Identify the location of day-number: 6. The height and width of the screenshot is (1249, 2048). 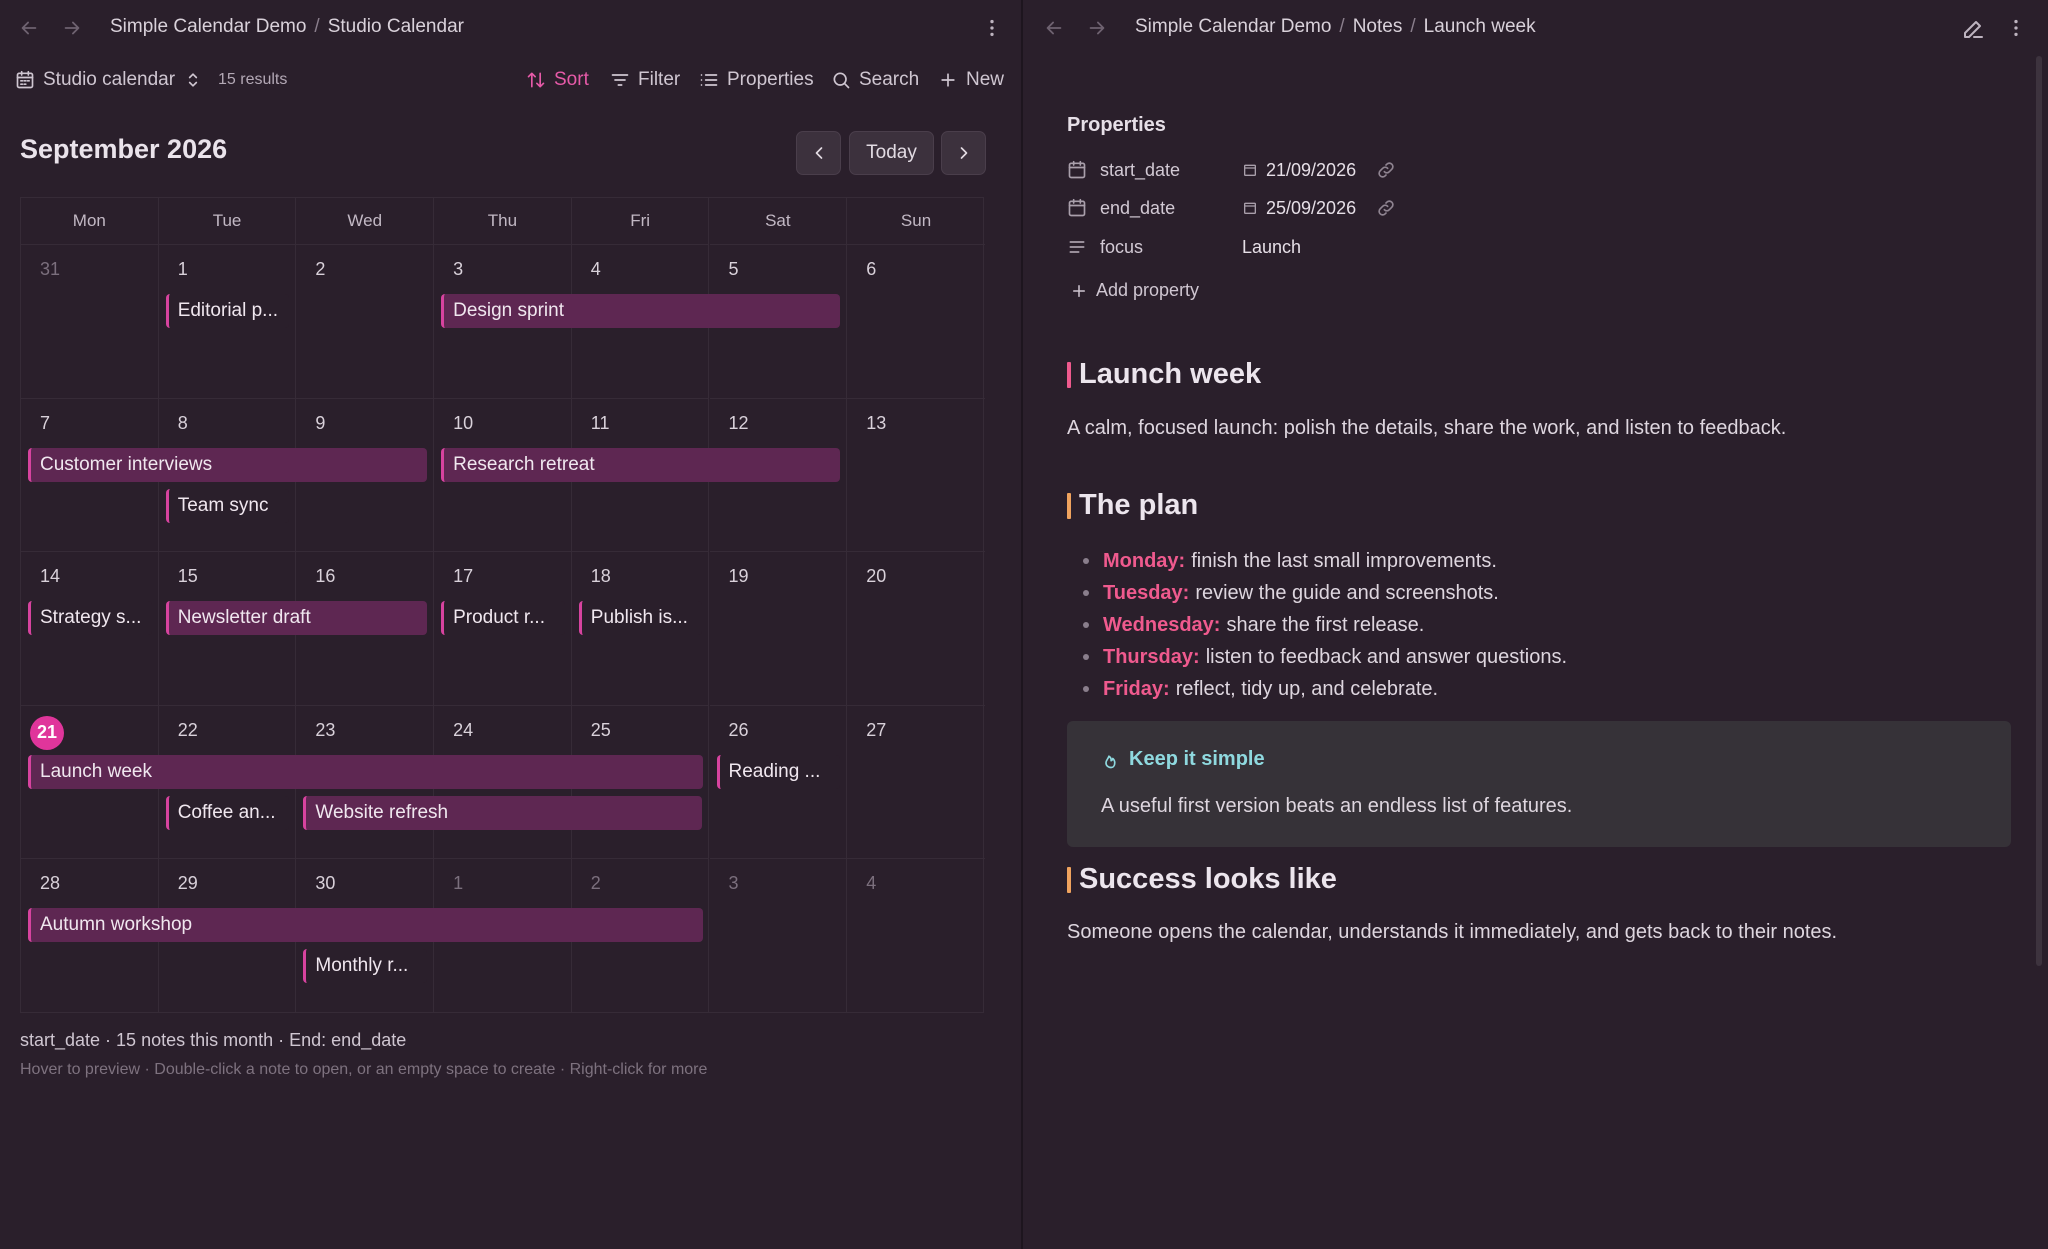
(871, 269).